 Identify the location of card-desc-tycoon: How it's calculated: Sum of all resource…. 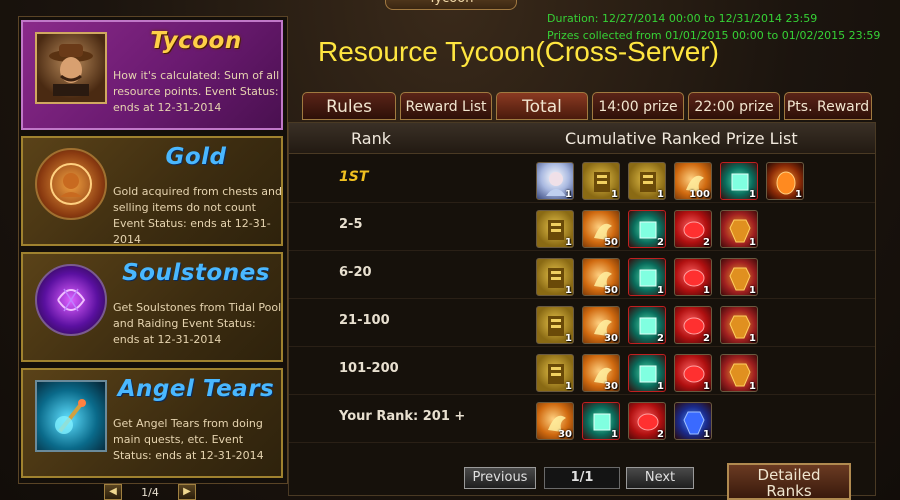
(196, 91).